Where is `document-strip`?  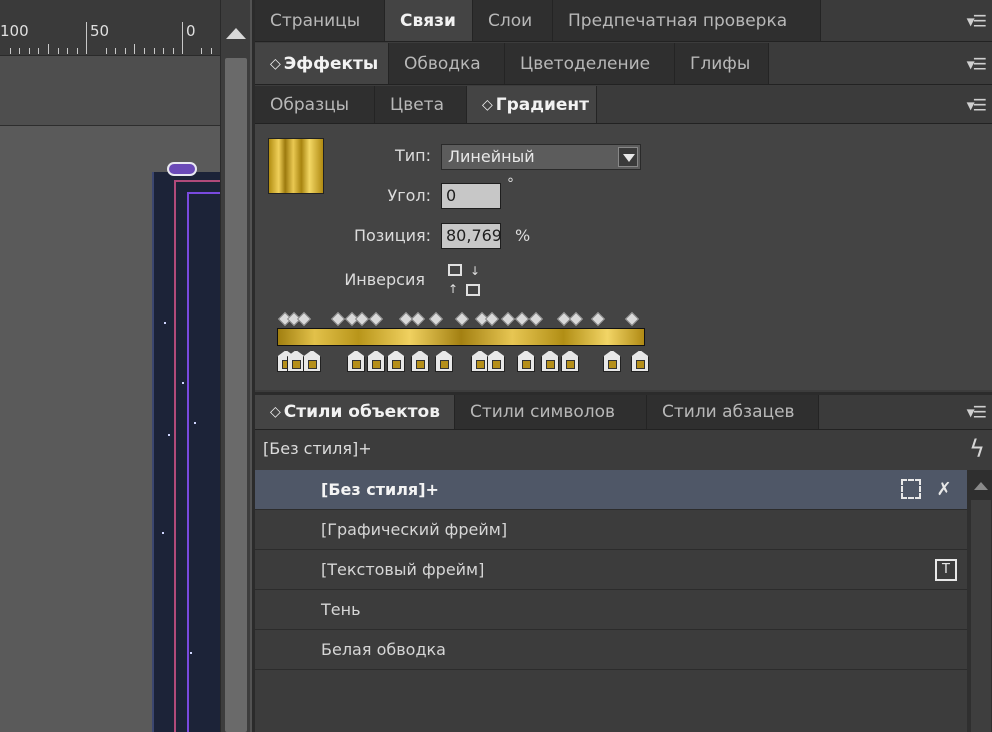
document-strip is located at coordinates (110, 91).